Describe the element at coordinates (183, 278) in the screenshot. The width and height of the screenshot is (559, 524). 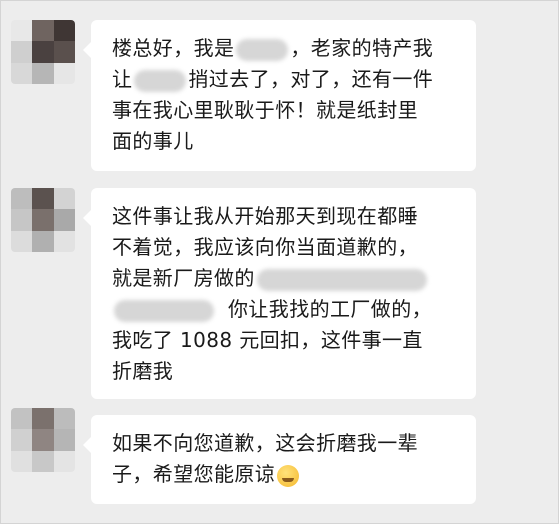
I see `message-text: 就是新厂房做的` at that location.